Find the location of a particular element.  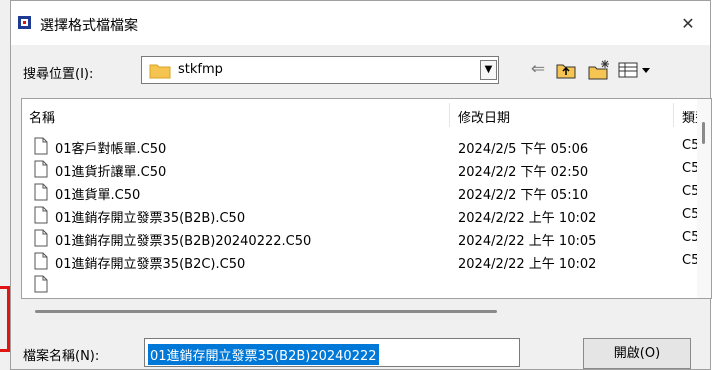

new-folder-icon is located at coordinates (599, 70).